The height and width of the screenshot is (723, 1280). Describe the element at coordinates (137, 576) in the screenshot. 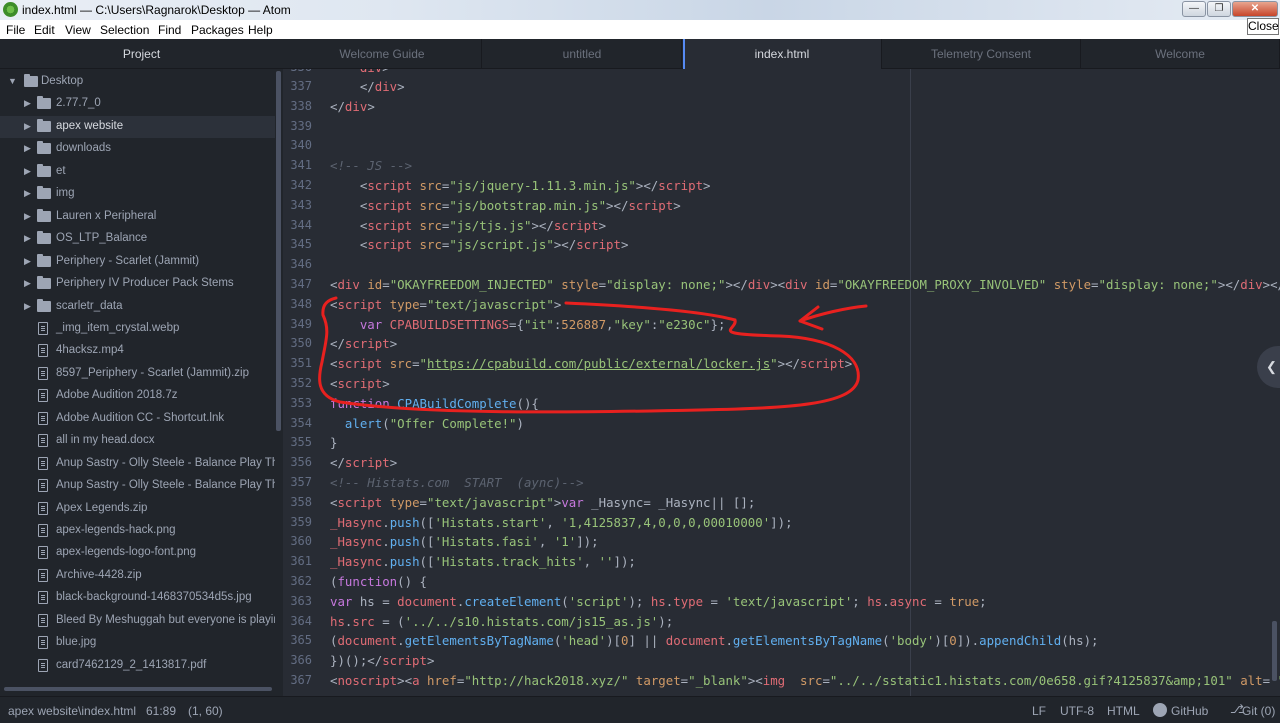

I see `tree-file-item: Archive-4428.zip` at that location.